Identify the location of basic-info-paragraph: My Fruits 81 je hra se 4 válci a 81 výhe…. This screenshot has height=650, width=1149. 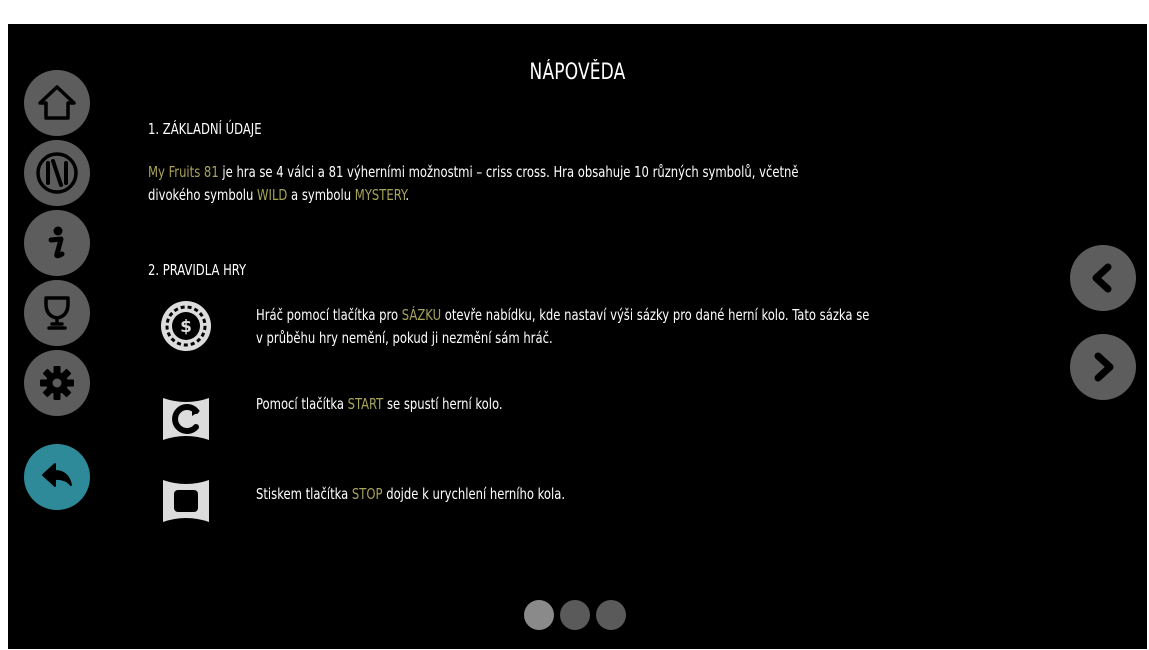
(473, 184).